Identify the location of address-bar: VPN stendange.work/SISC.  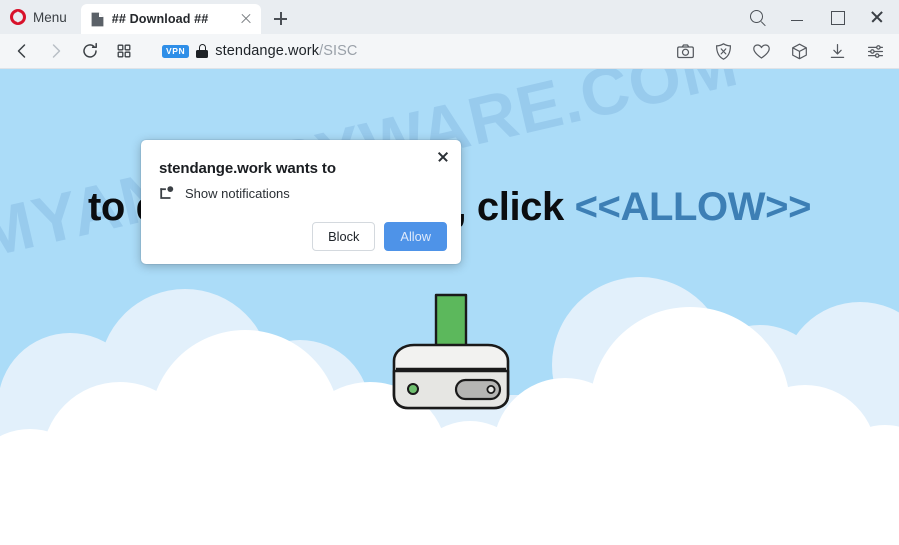
(415, 51).